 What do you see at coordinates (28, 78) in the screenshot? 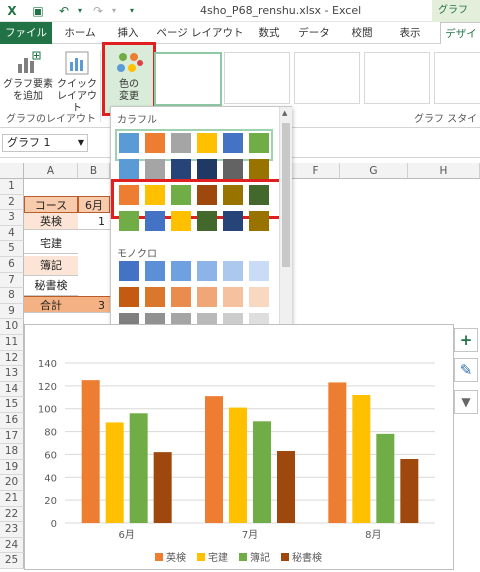
I see `add-chart-element-button: グラフ要素 を追加` at bounding box center [28, 78].